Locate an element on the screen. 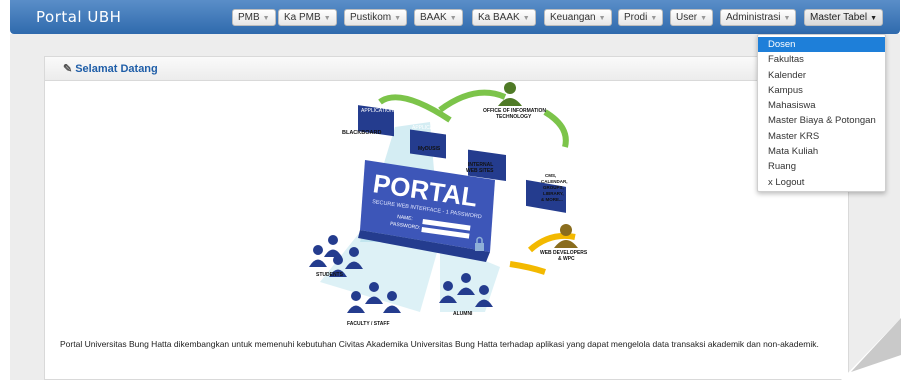 The width and height of the screenshot is (901, 380). brand-title: Portal UBH is located at coordinates (78, 17).